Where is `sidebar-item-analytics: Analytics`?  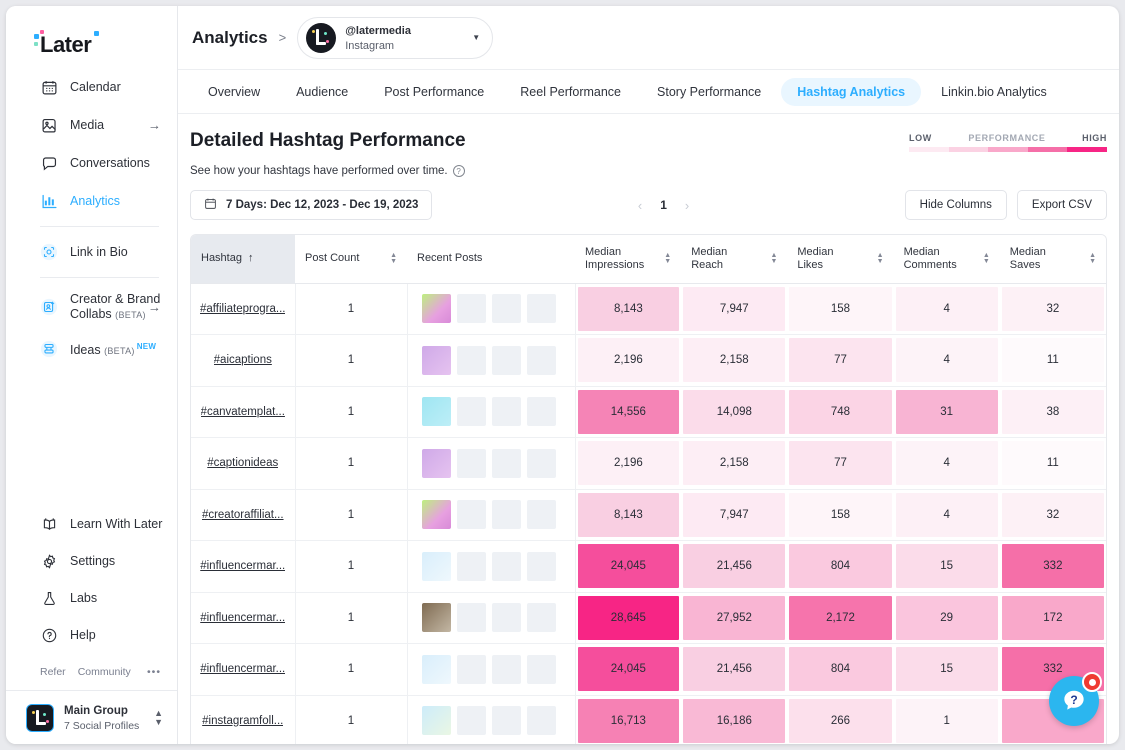 sidebar-item-analytics: Analytics is located at coordinates (91, 201).